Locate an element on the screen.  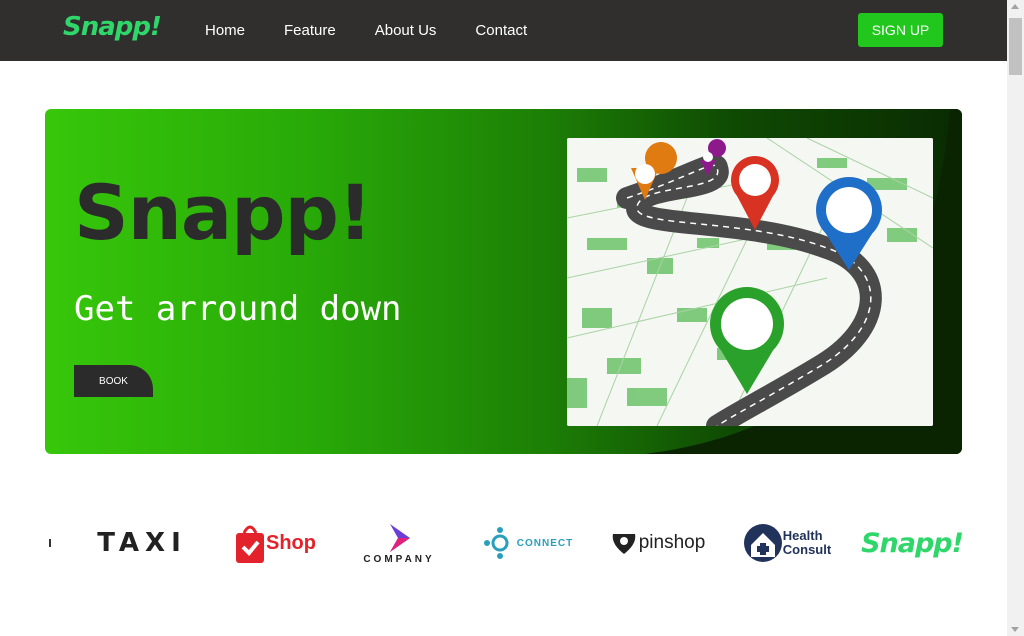
connect-network-icon is located at coordinates (496, 543).